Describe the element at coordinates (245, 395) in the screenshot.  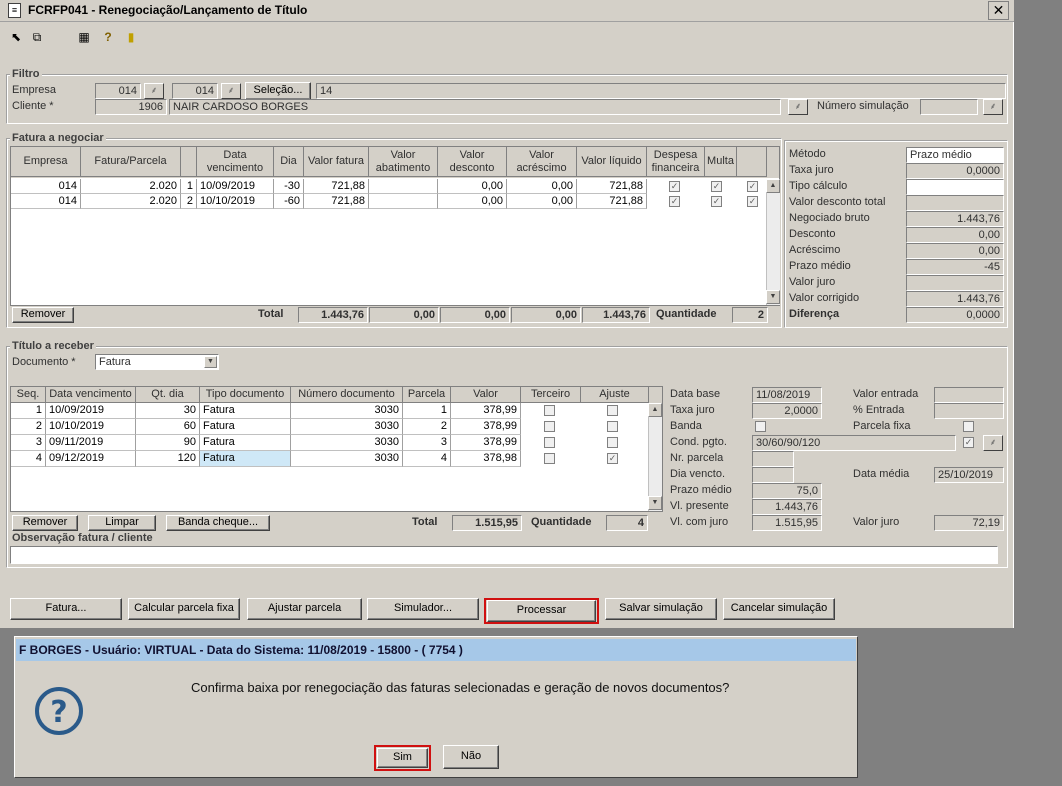
I see `table-header: Tipo documento` at that location.